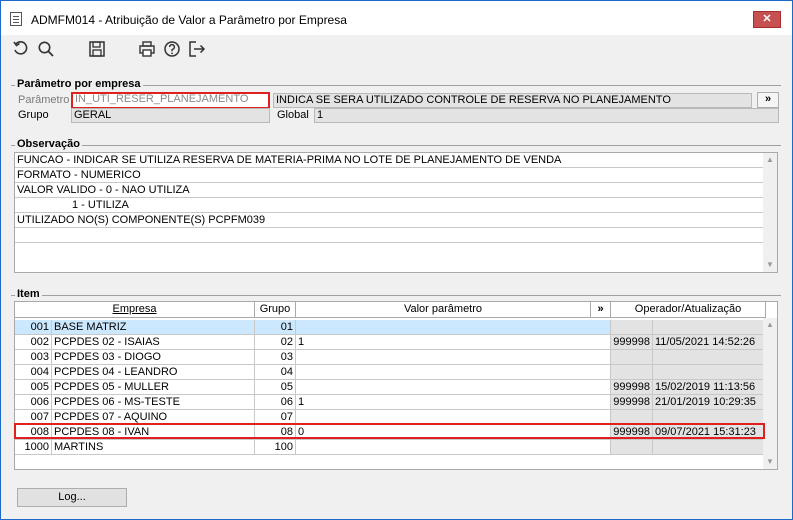  I want to click on cell-grupo: 100, so click(275, 447).